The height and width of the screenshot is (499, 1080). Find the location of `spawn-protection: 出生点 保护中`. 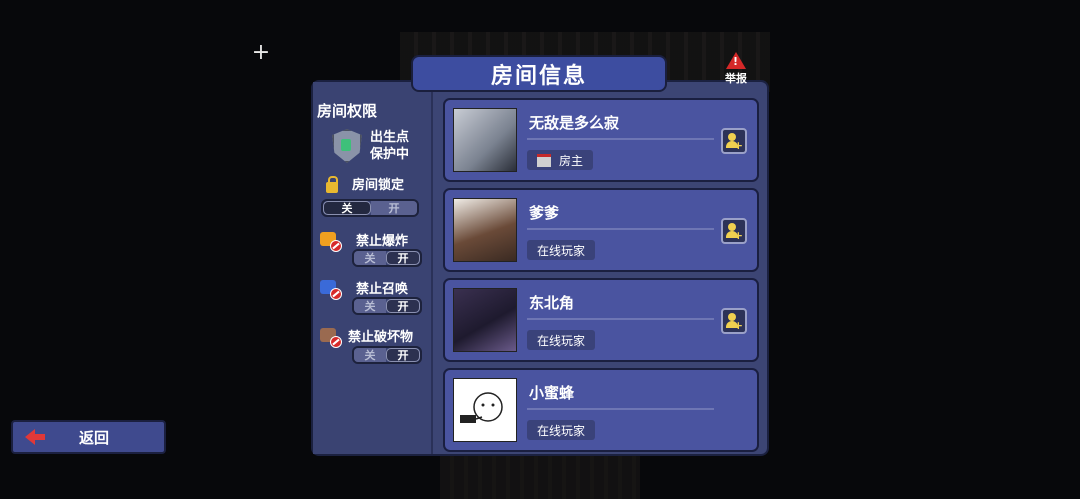

spawn-protection: 出生点 保护中 is located at coordinates (370, 146).